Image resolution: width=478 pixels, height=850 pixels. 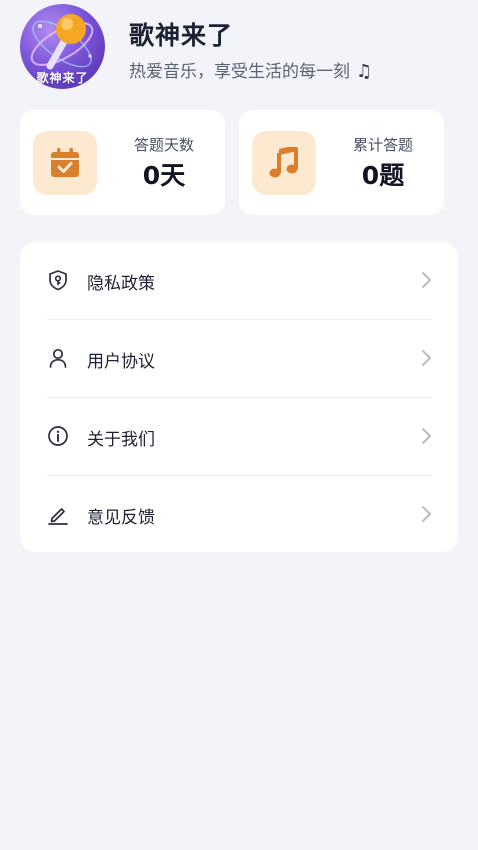 I want to click on menu-item-privacy-policy: 隐私政策, so click(x=239, y=280).